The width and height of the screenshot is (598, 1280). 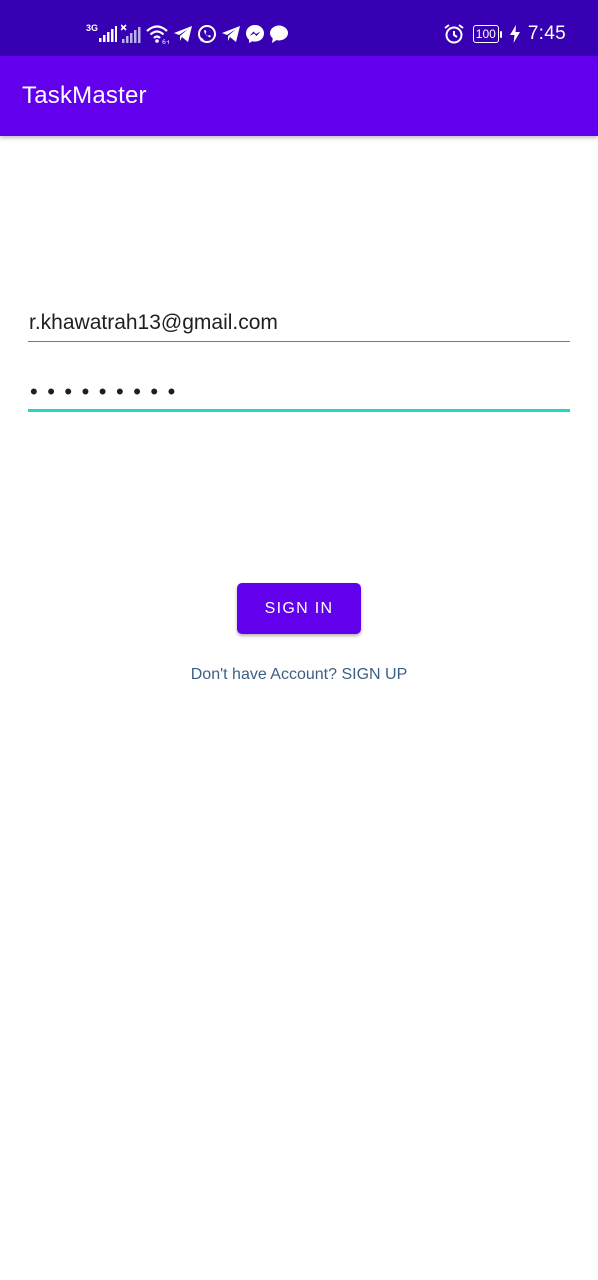 I want to click on email-value: r.khawatrah13@gmail.com, so click(x=153, y=322).